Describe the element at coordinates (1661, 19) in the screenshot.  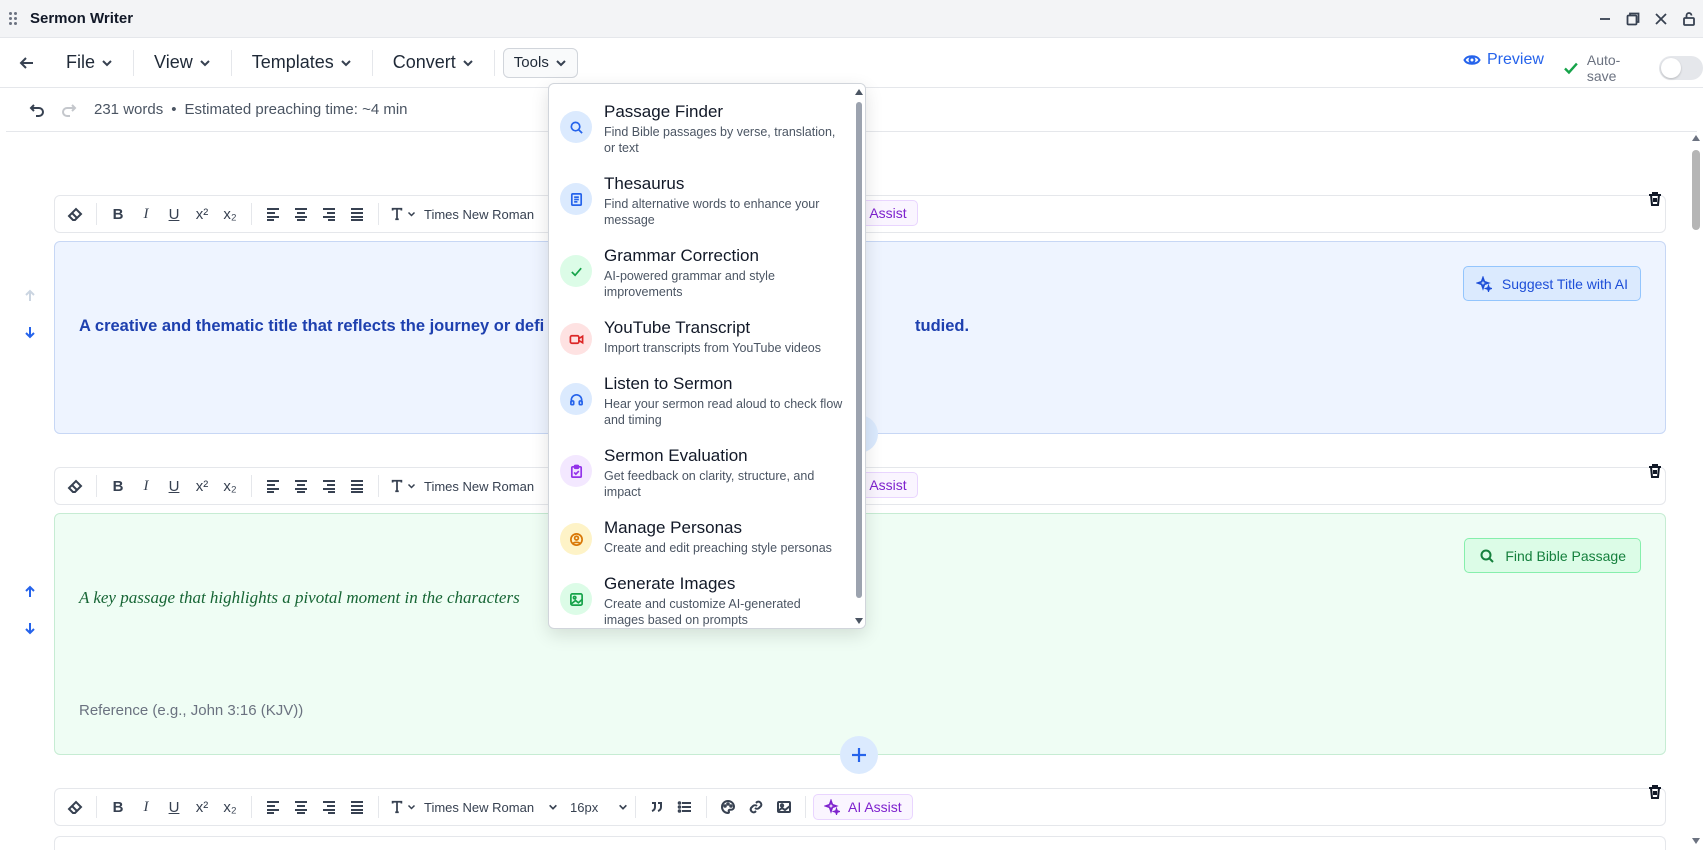
I see `close-button` at that location.